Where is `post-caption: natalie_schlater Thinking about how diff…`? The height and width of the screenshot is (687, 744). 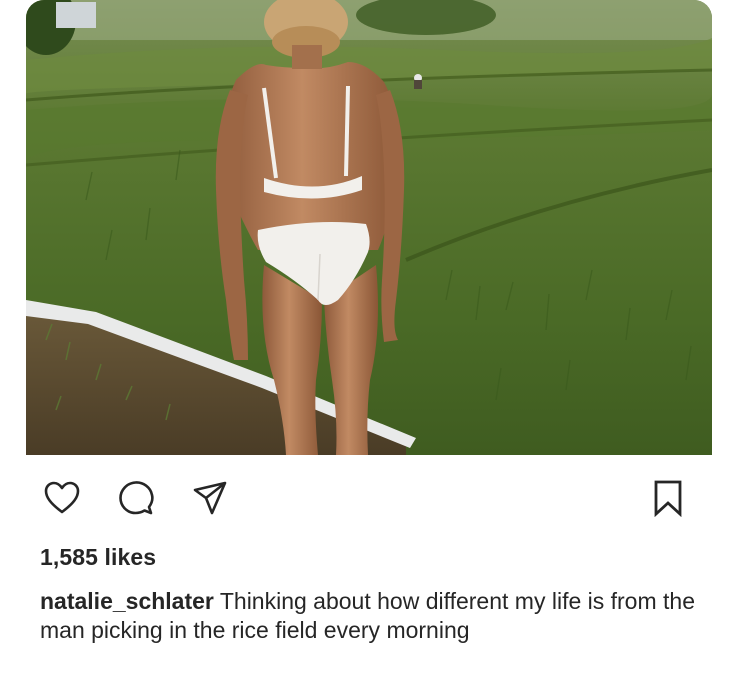
post-caption: natalie_schlater Thinking about how diff… is located at coordinates (368, 616).